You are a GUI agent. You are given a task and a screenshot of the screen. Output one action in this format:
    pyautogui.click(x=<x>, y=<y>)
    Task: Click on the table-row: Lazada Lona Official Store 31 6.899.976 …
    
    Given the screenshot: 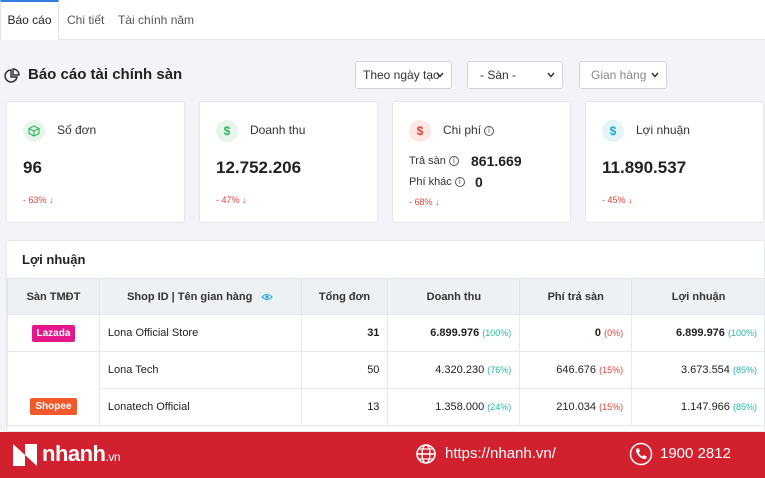 What is the action you would take?
    pyautogui.click(x=385, y=333)
    